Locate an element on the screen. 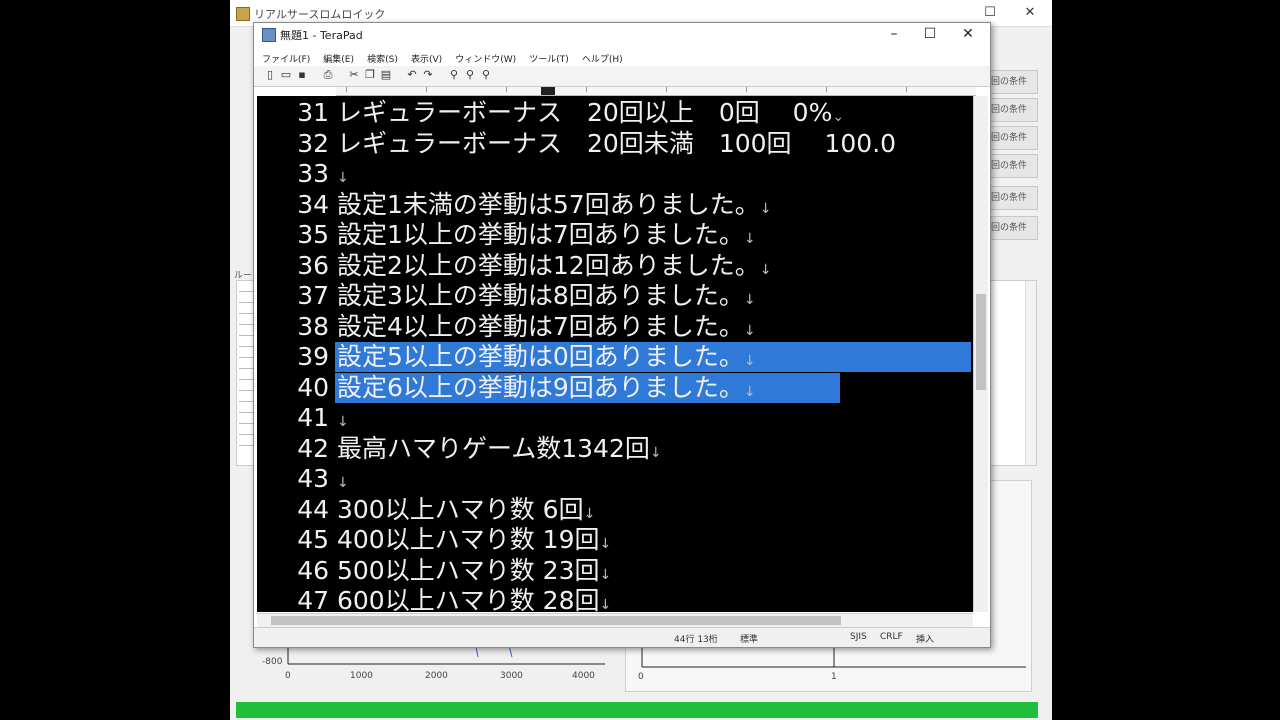  editor-line: 31 レギュラーボーナス 20回以上 0回 0%⌄ is located at coordinates (615, 113).